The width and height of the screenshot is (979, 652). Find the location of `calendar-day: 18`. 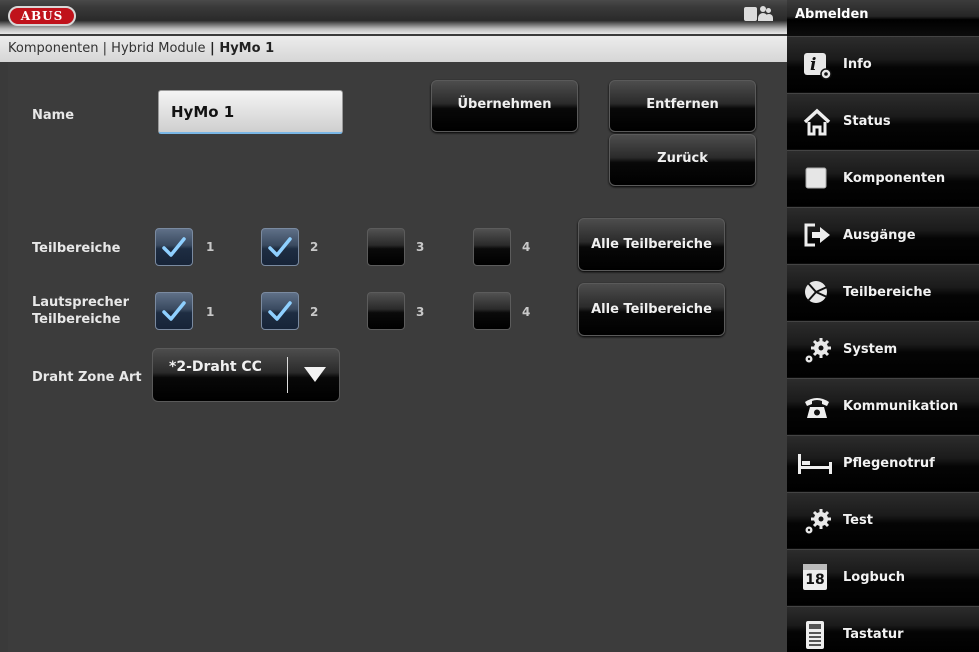

calendar-day: 18 is located at coordinates (815, 580).